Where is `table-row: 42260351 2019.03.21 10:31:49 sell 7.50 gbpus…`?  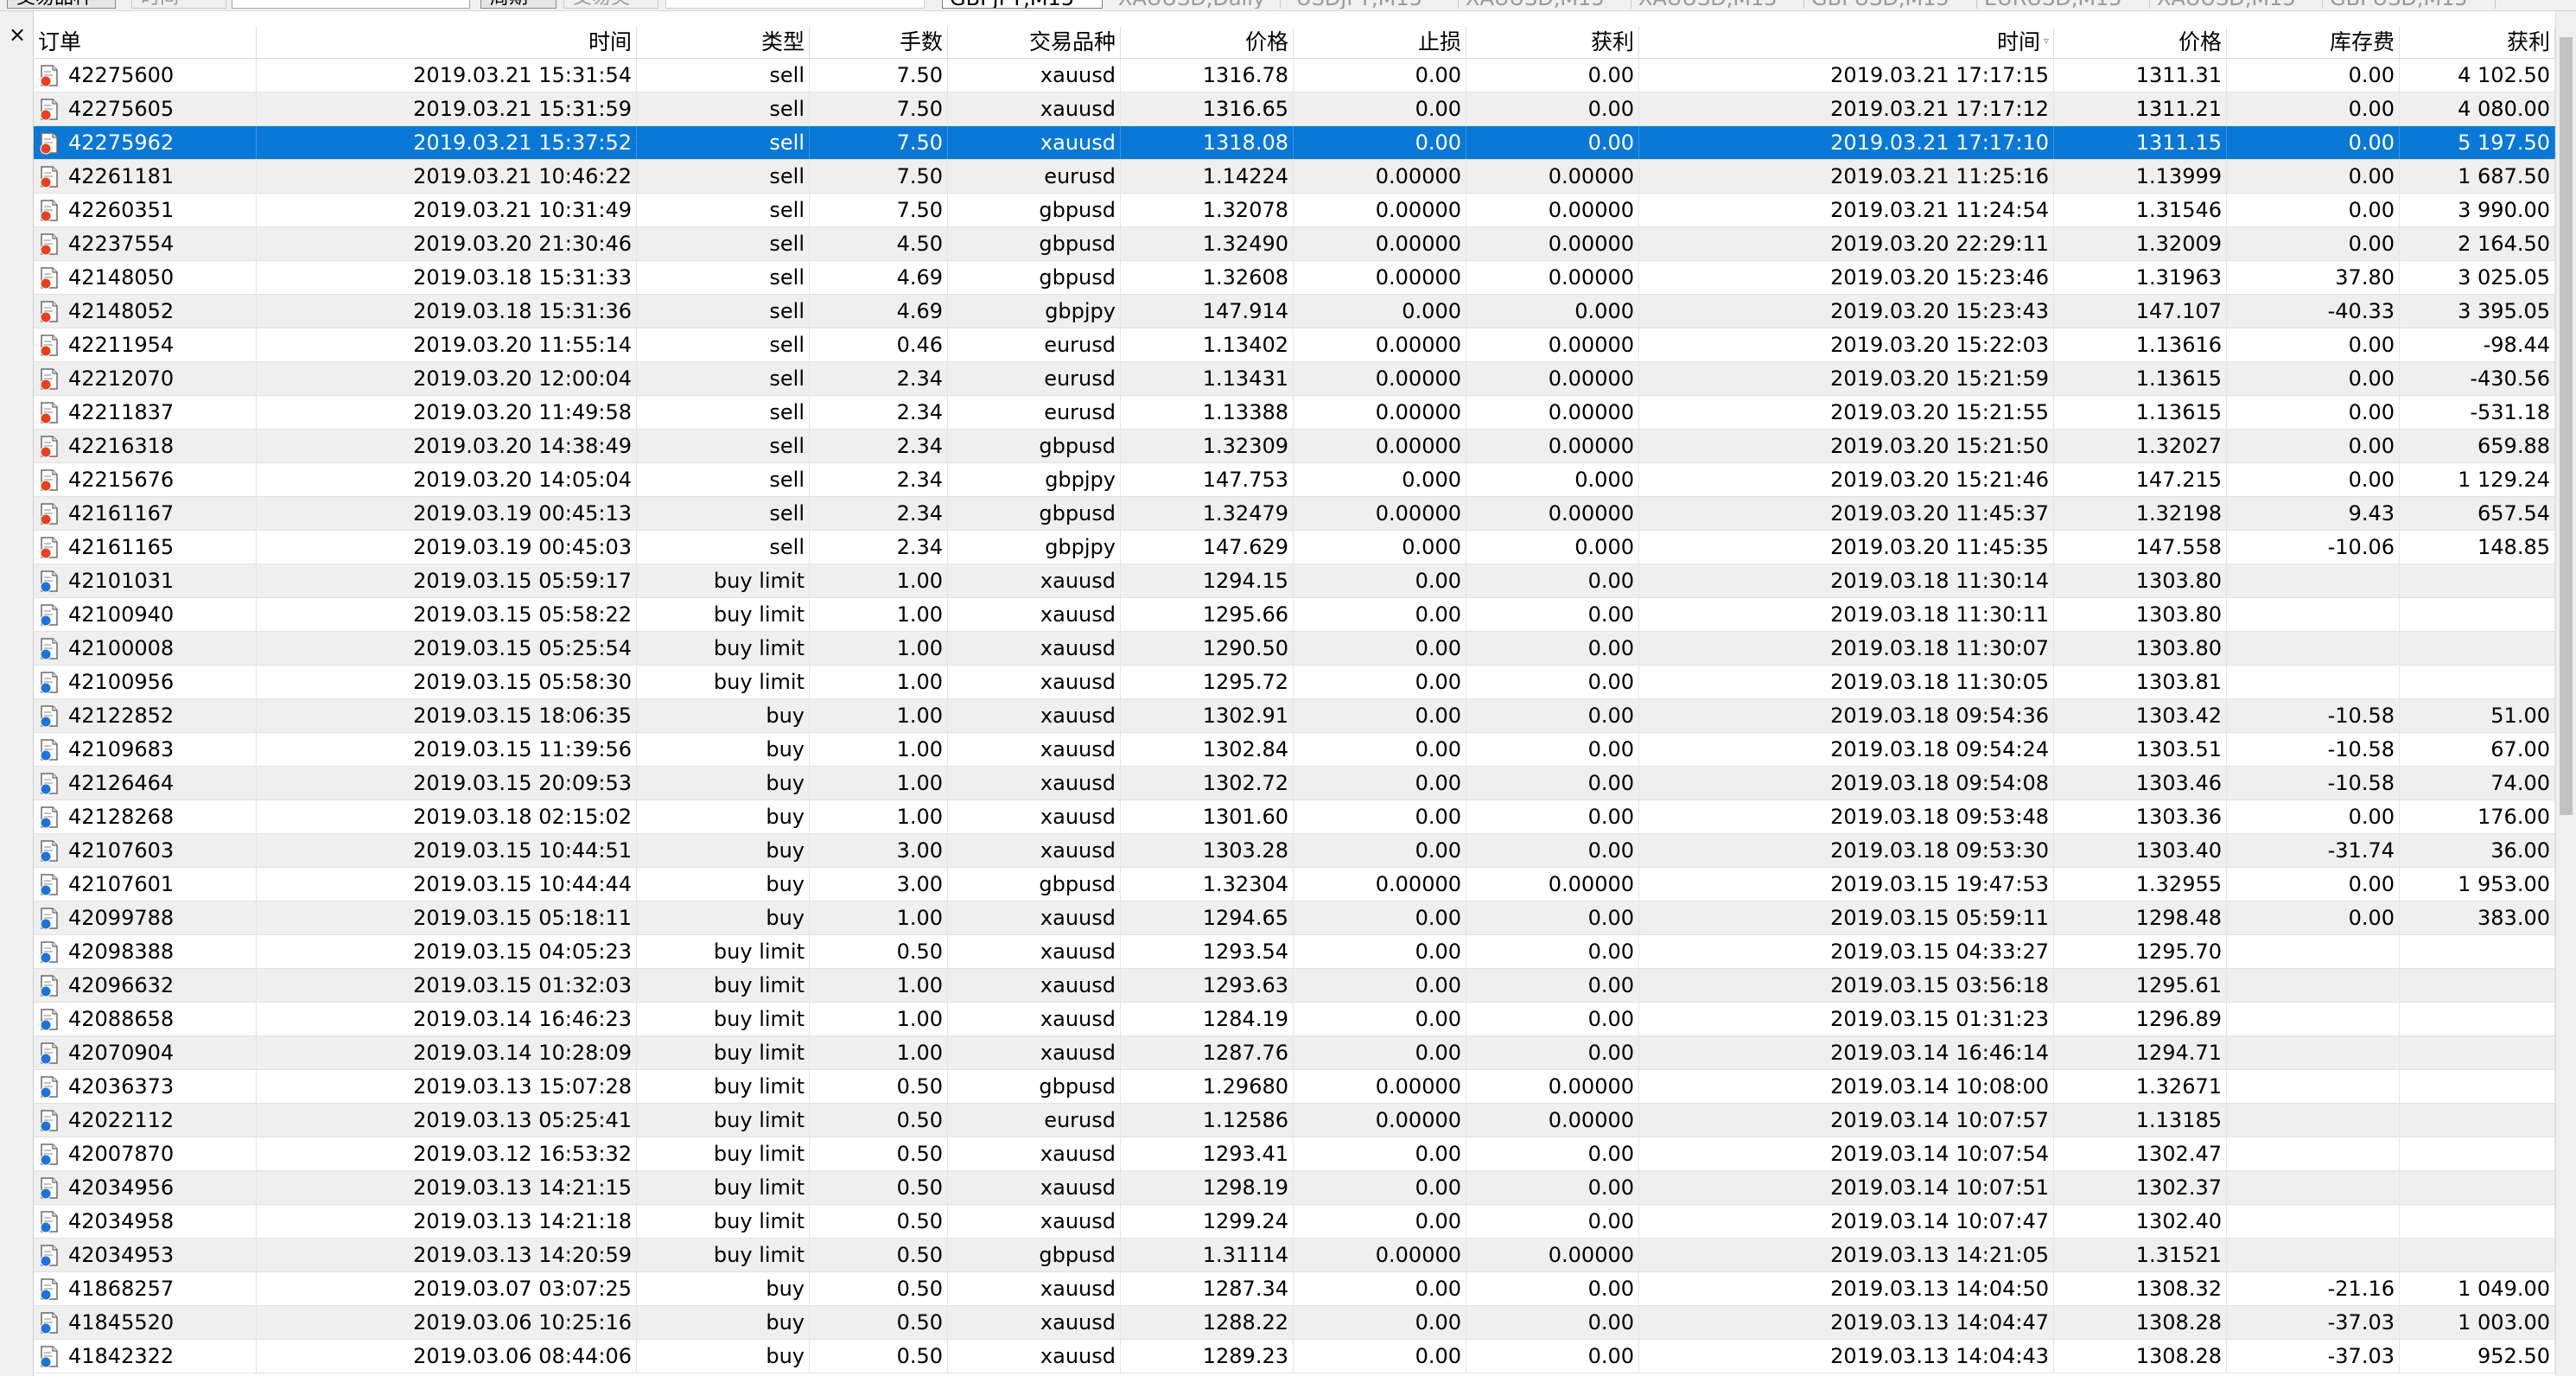
table-row: 42260351 2019.03.21 10:31:49 sell 7.50 gbpus… is located at coordinates (1294, 210).